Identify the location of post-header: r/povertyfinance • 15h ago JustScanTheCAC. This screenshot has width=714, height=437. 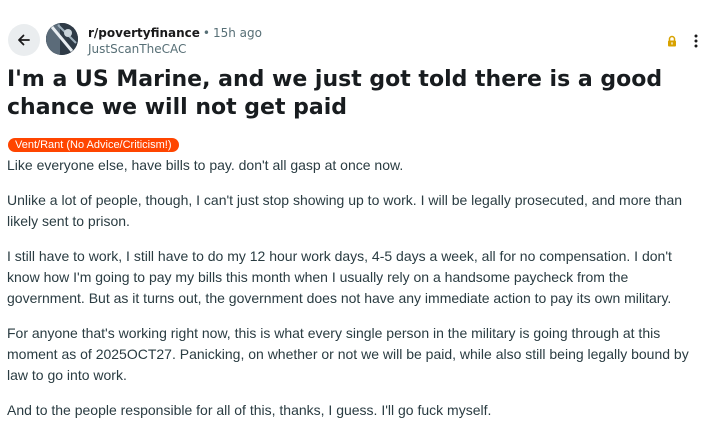
(357, 32).